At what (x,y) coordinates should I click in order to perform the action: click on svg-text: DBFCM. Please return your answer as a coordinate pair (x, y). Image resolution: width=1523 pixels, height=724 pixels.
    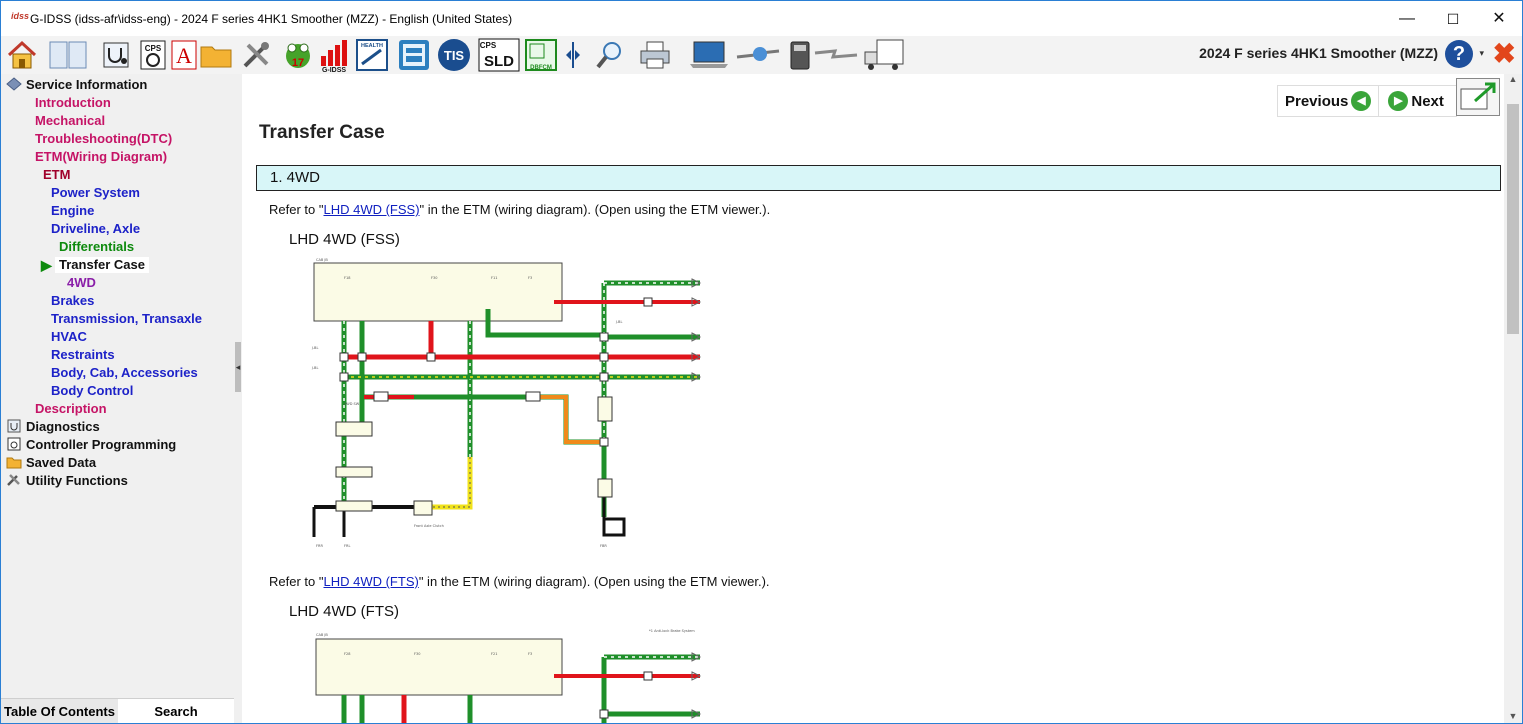
    Looking at the image, I should click on (541, 68).